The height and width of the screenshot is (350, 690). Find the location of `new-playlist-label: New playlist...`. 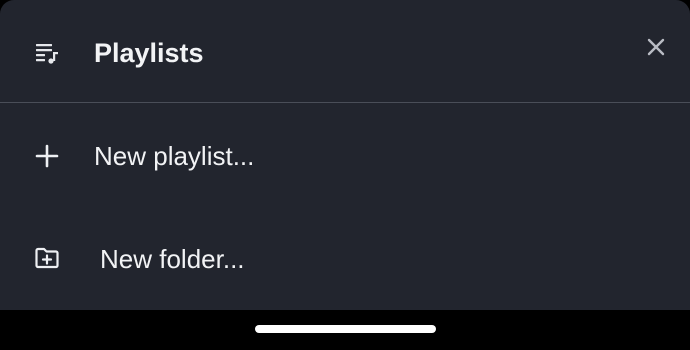

new-playlist-label: New playlist... is located at coordinates (174, 156).